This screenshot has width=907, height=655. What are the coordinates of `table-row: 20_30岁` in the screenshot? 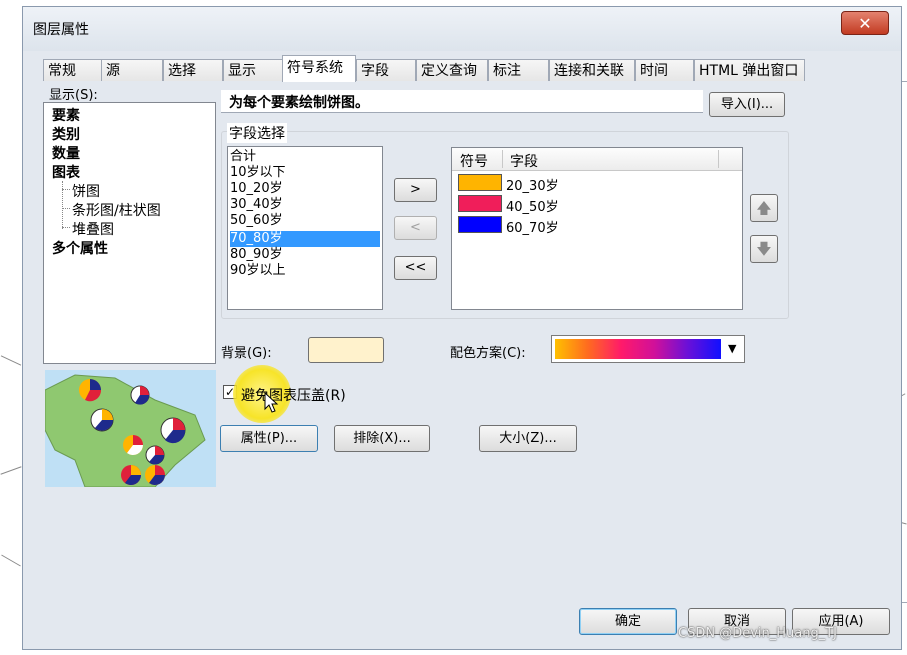 It's located at (597, 183).